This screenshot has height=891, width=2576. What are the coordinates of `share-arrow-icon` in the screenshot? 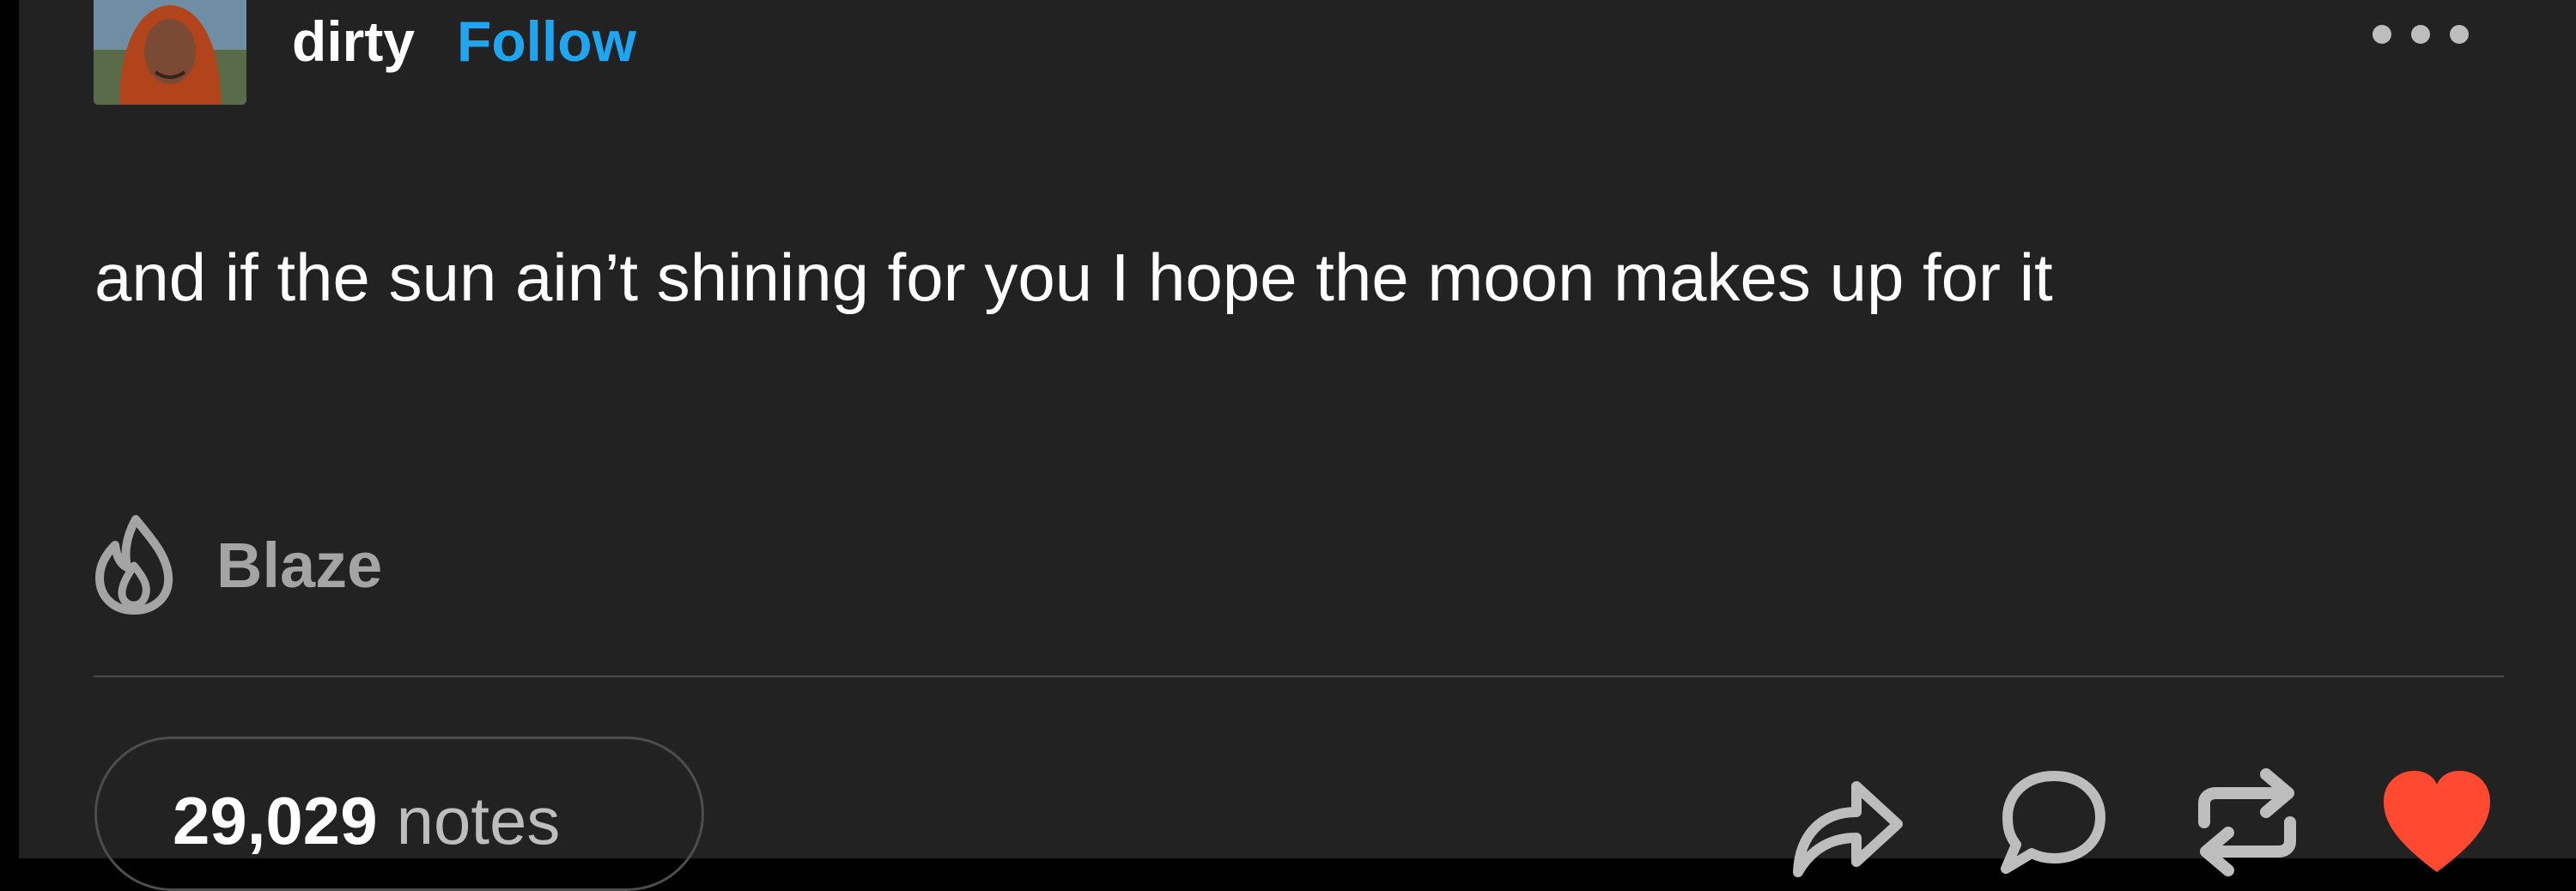 It's located at (1848, 822).